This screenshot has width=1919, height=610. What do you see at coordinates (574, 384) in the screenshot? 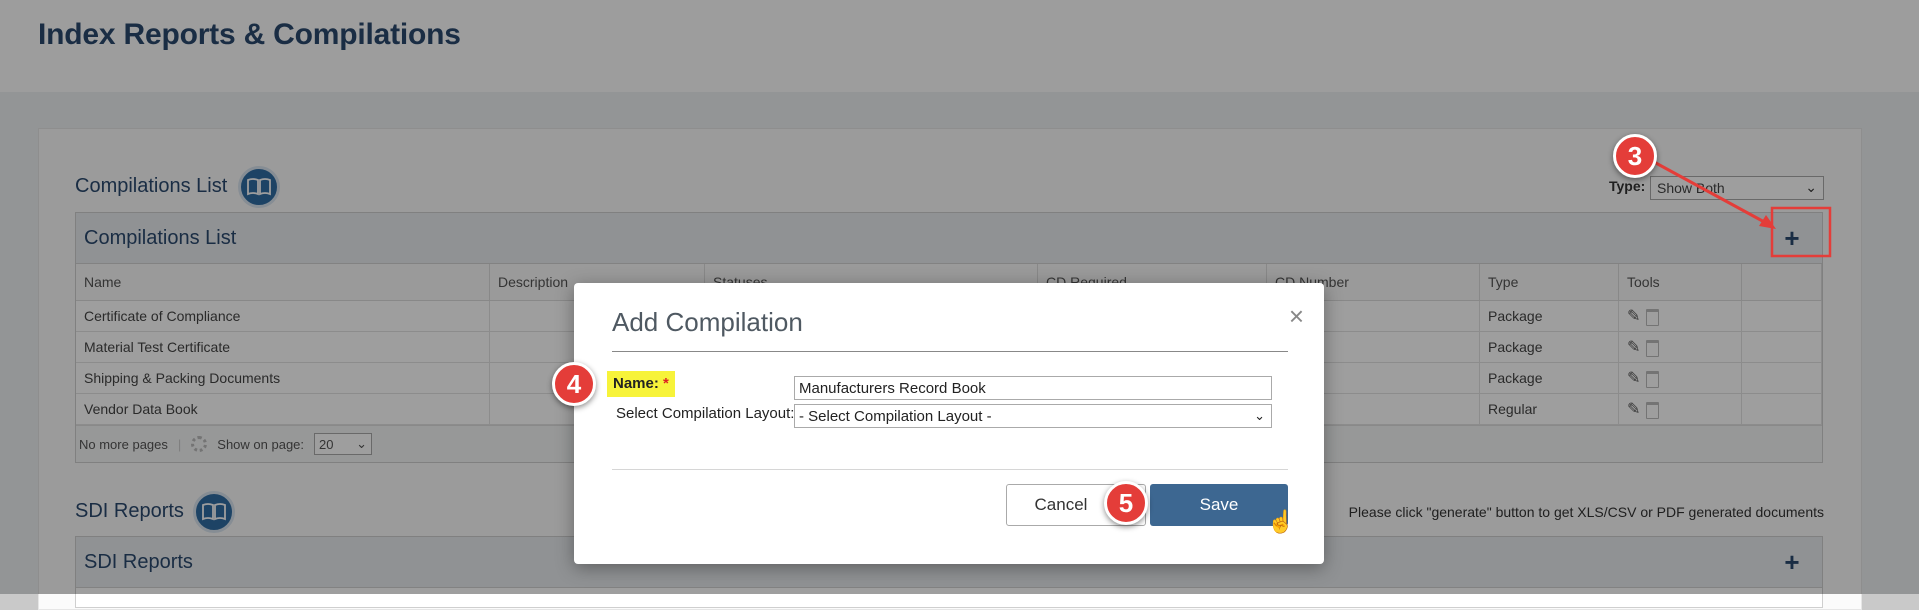
I see `step-4-badge: 4` at bounding box center [574, 384].